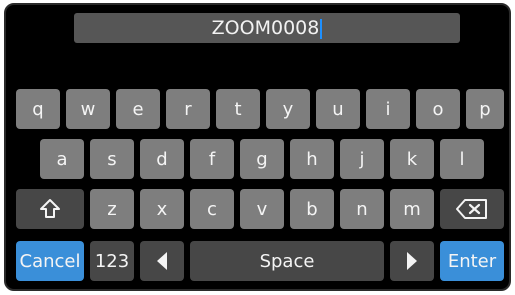 This screenshot has width=515, height=295. I want to click on enter-button: Enter, so click(472, 261).